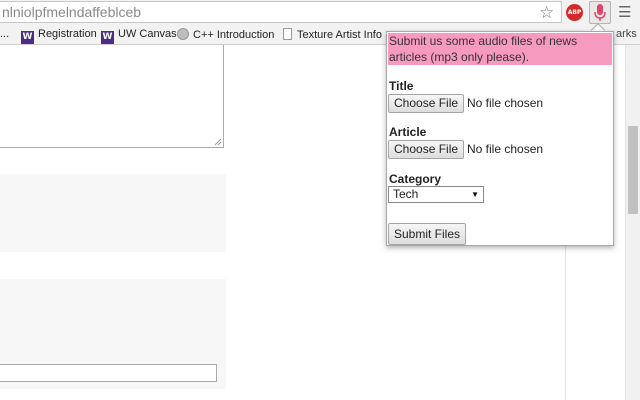 Image resolution: width=640 pixels, height=400 pixels. What do you see at coordinates (633, 170) in the screenshot?
I see `scrollbar-thumb` at bounding box center [633, 170].